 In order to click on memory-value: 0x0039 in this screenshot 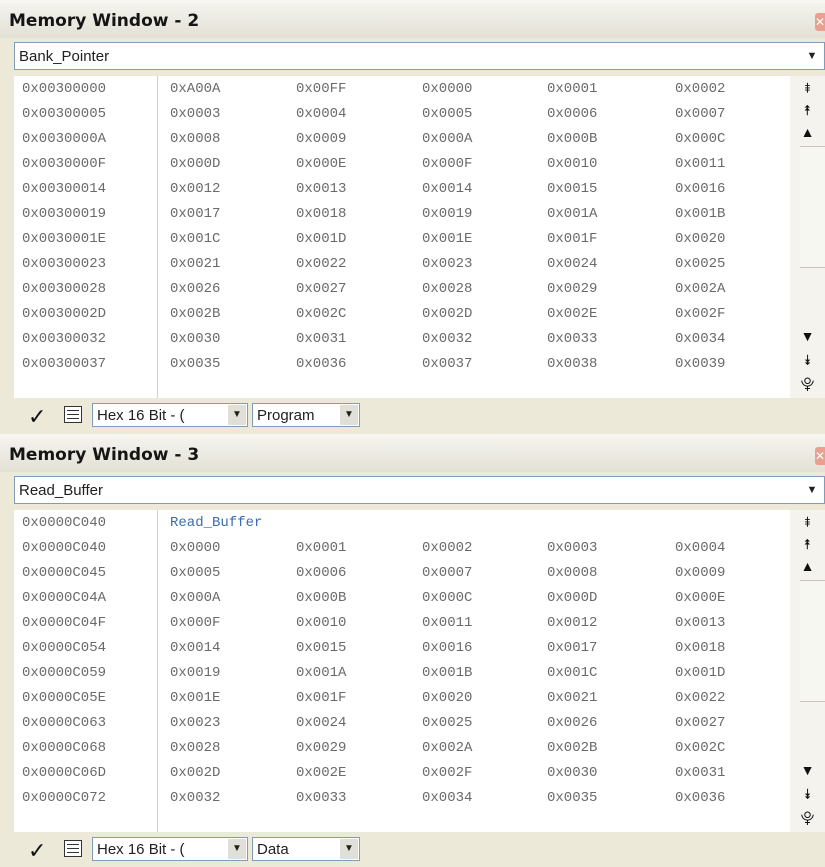, I will do `click(700, 364)`.